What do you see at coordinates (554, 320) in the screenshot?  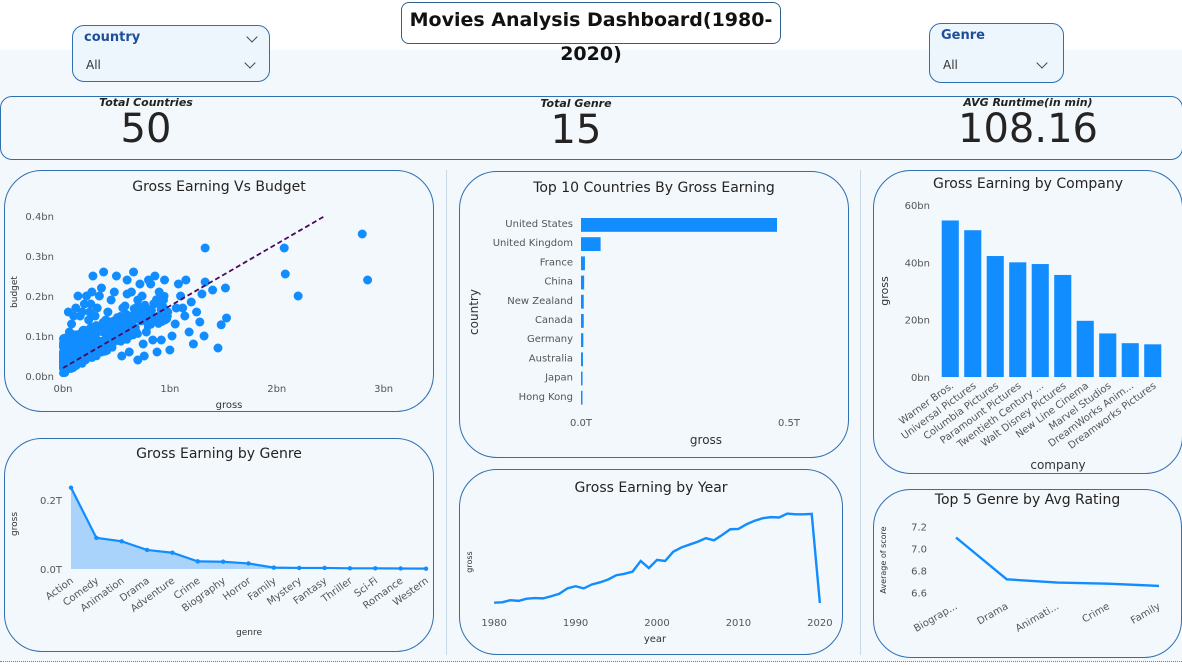 I see `category-label: Canada` at bounding box center [554, 320].